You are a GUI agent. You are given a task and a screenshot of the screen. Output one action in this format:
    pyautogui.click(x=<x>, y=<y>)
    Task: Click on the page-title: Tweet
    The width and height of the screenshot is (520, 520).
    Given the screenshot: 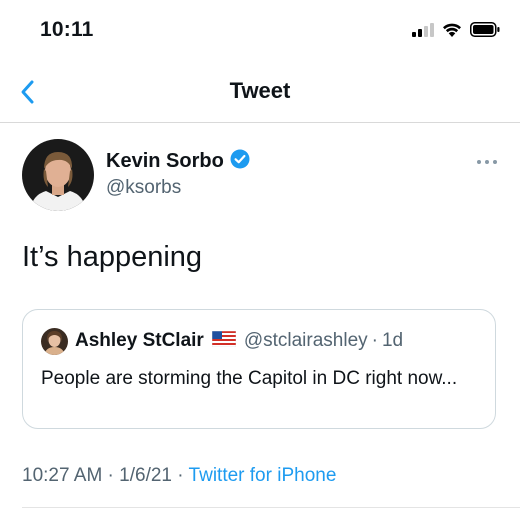 What is the action you would take?
    pyautogui.click(x=260, y=90)
    